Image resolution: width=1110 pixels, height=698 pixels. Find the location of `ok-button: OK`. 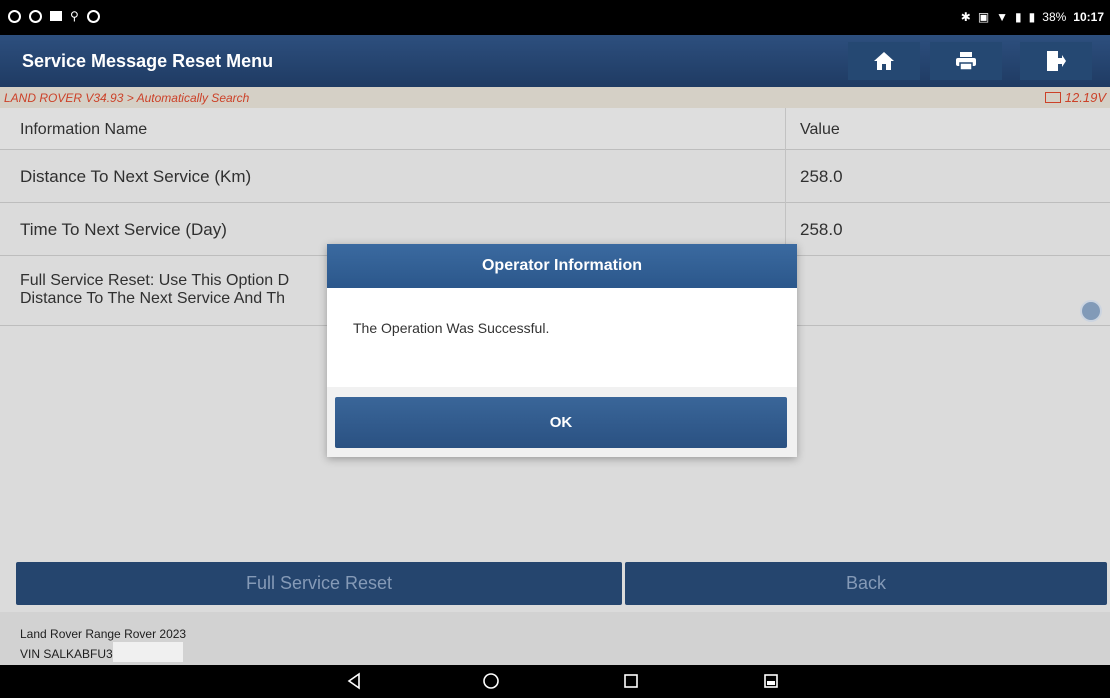

ok-button: OK is located at coordinates (561, 422).